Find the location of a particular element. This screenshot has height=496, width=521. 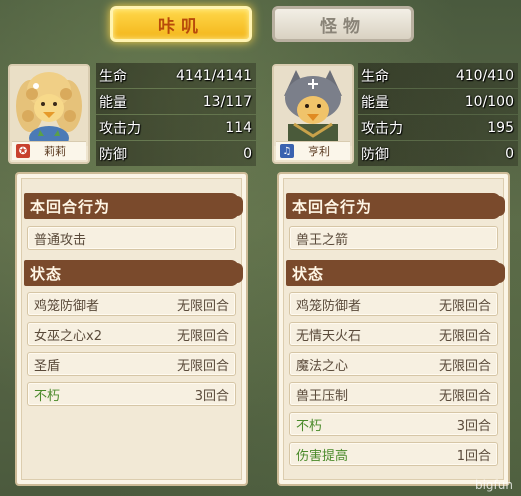

stats-left: 生命 4141/4141 能量 13/117 攻击力 114 防御 0 is located at coordinates (176, 115).